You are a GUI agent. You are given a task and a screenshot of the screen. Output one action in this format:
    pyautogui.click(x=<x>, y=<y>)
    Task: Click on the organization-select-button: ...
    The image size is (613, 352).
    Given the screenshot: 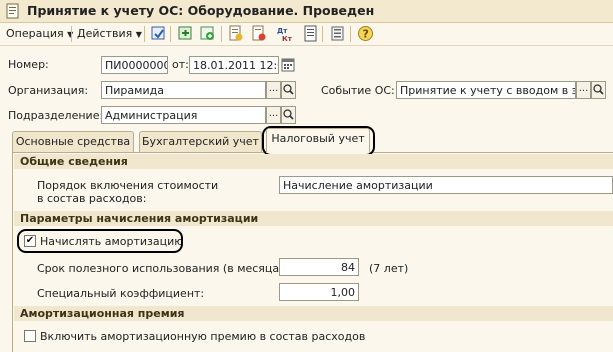 What is the action you would take?
    pyautogui.click(x=273, y=90)
    